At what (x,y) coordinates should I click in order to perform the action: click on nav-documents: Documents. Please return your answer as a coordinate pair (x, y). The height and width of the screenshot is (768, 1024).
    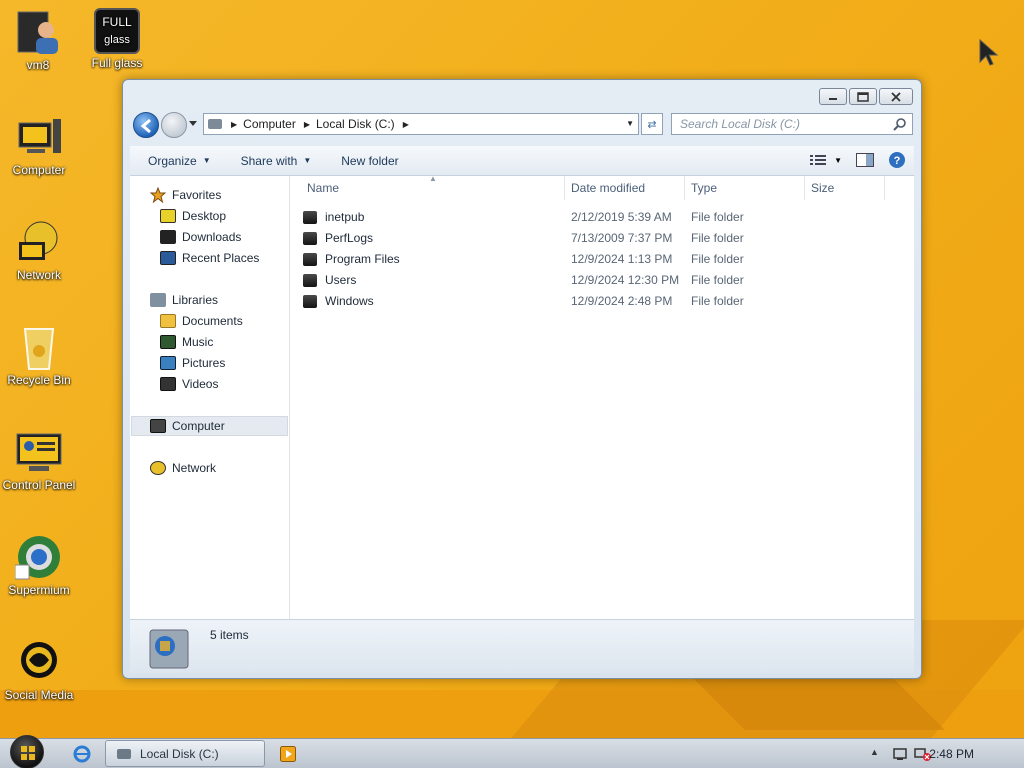
    Looking at the image, I should click on (201, 321).